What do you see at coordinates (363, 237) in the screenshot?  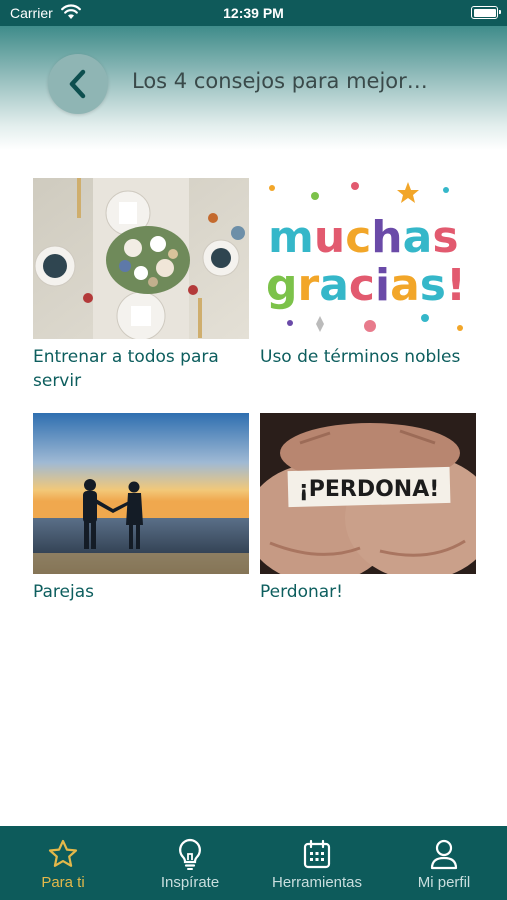 I see `svg-text: muchas` at bounding box center [363, 237].